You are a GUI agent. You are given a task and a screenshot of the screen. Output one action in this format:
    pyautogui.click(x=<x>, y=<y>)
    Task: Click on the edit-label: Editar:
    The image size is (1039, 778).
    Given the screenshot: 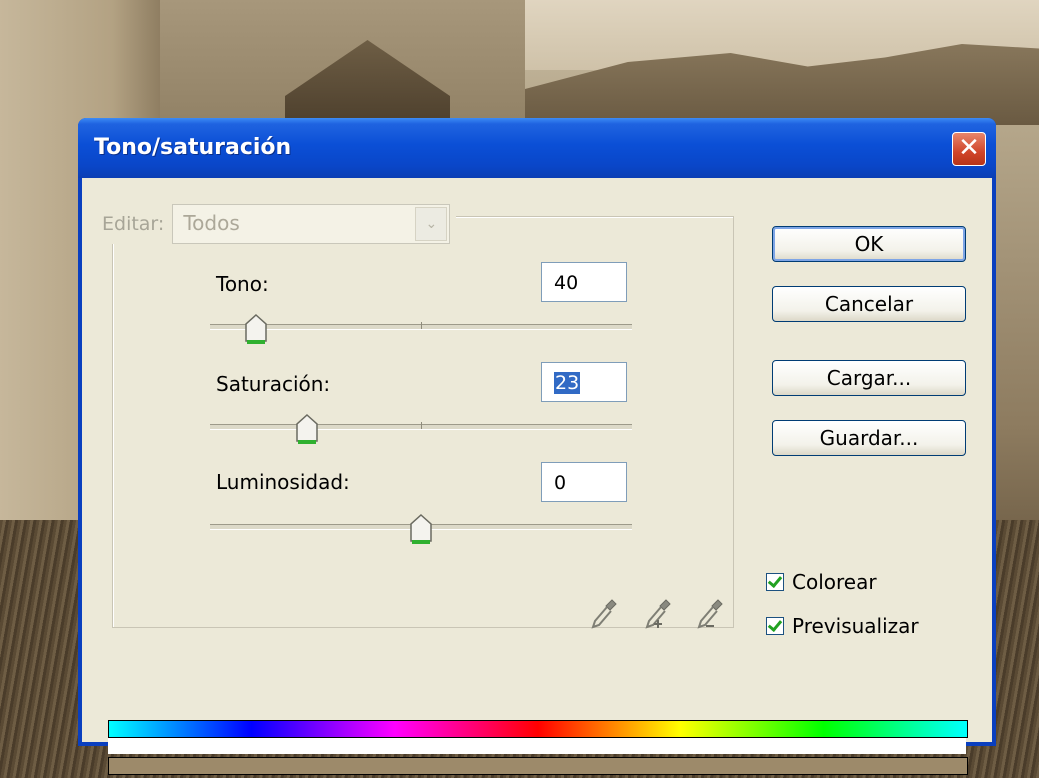 What is the action you would take?
    pyautogui.click(x=133, y=224)
    